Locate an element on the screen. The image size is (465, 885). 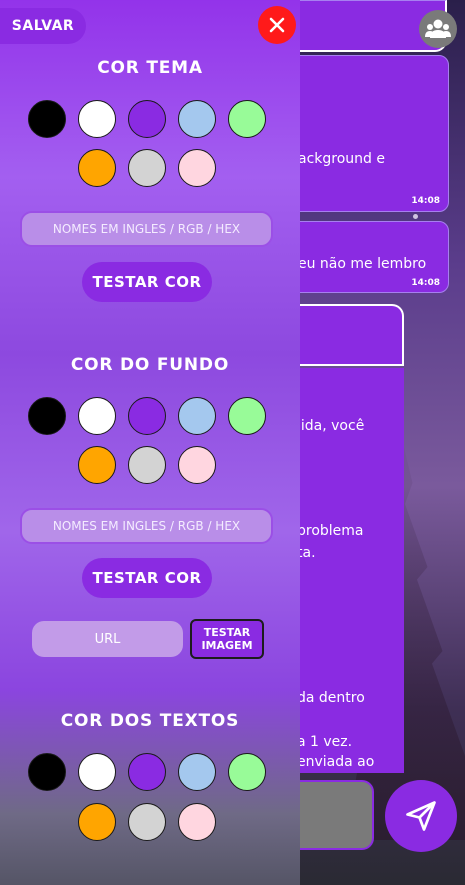
test-image-label-line2: IMAGEM is located at coordinates (227, 645).